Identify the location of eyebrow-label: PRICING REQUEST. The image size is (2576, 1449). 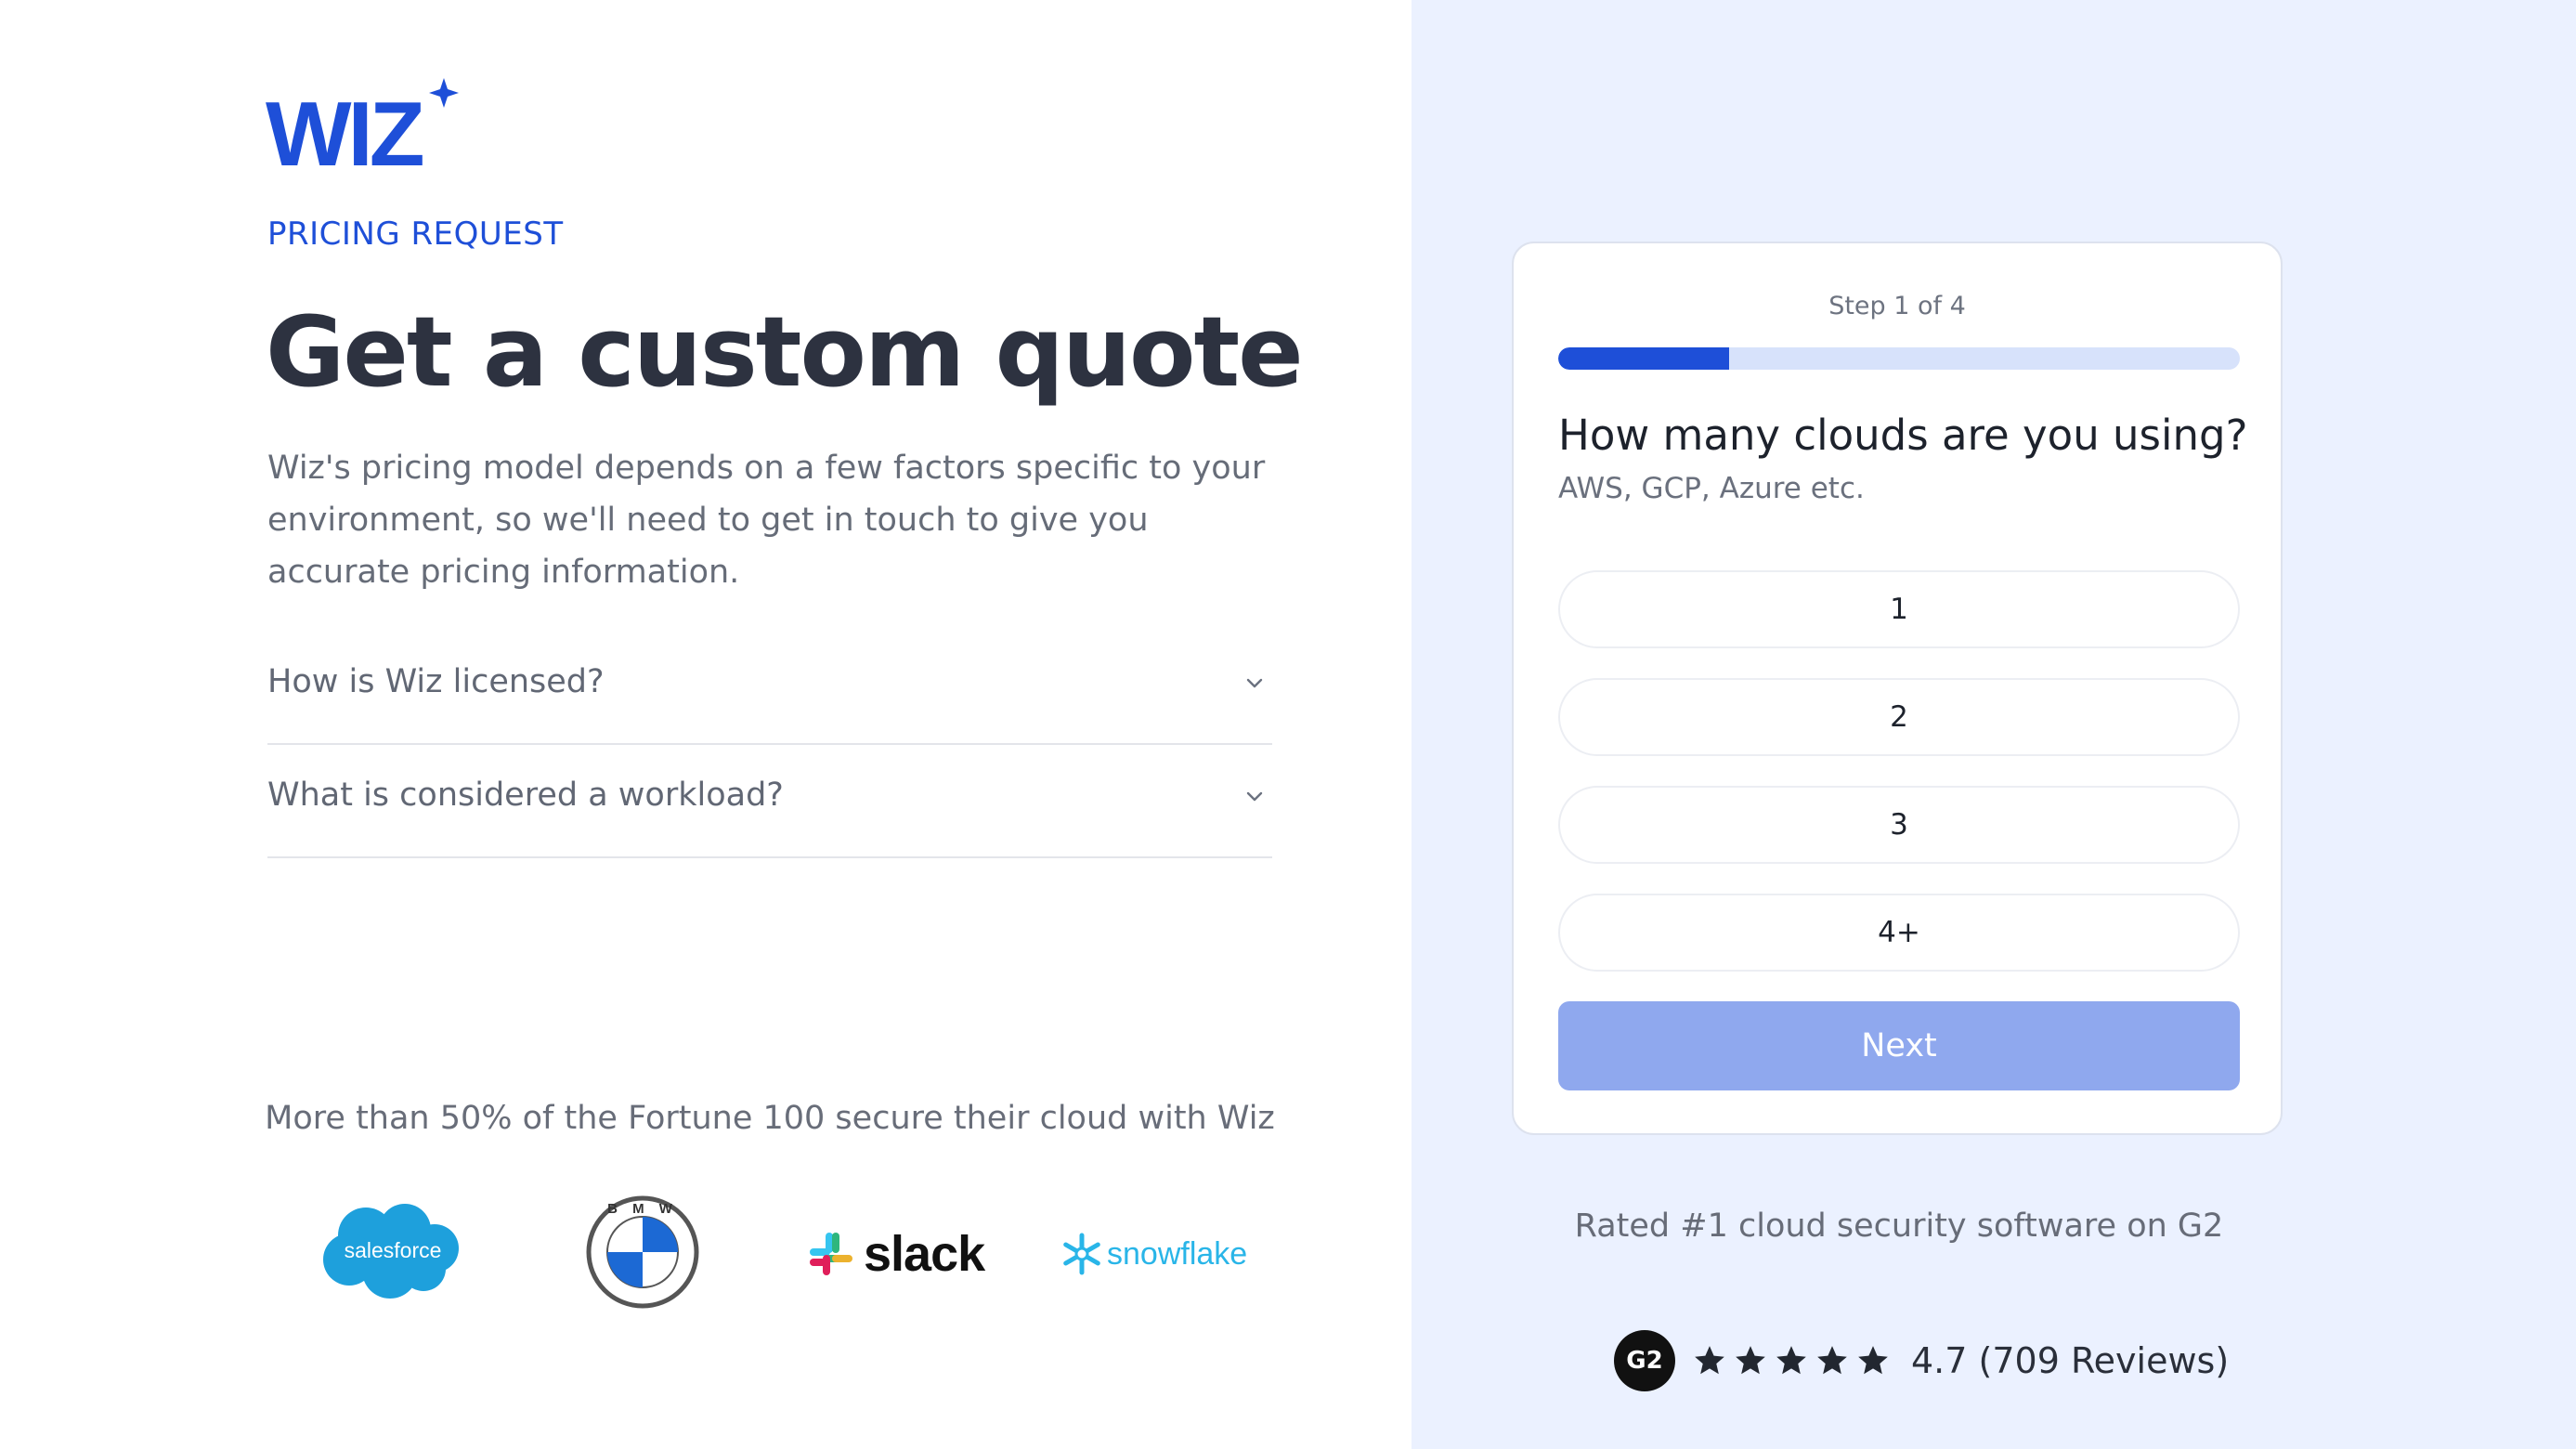
(415, 234).